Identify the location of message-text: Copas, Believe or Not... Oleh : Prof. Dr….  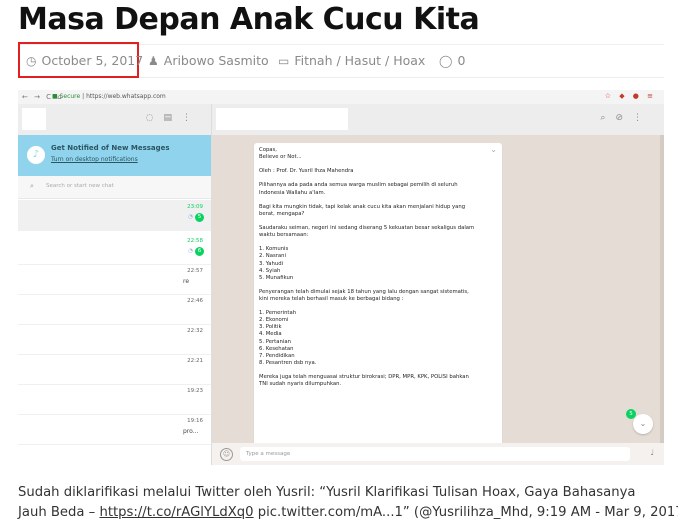
(367, 267).